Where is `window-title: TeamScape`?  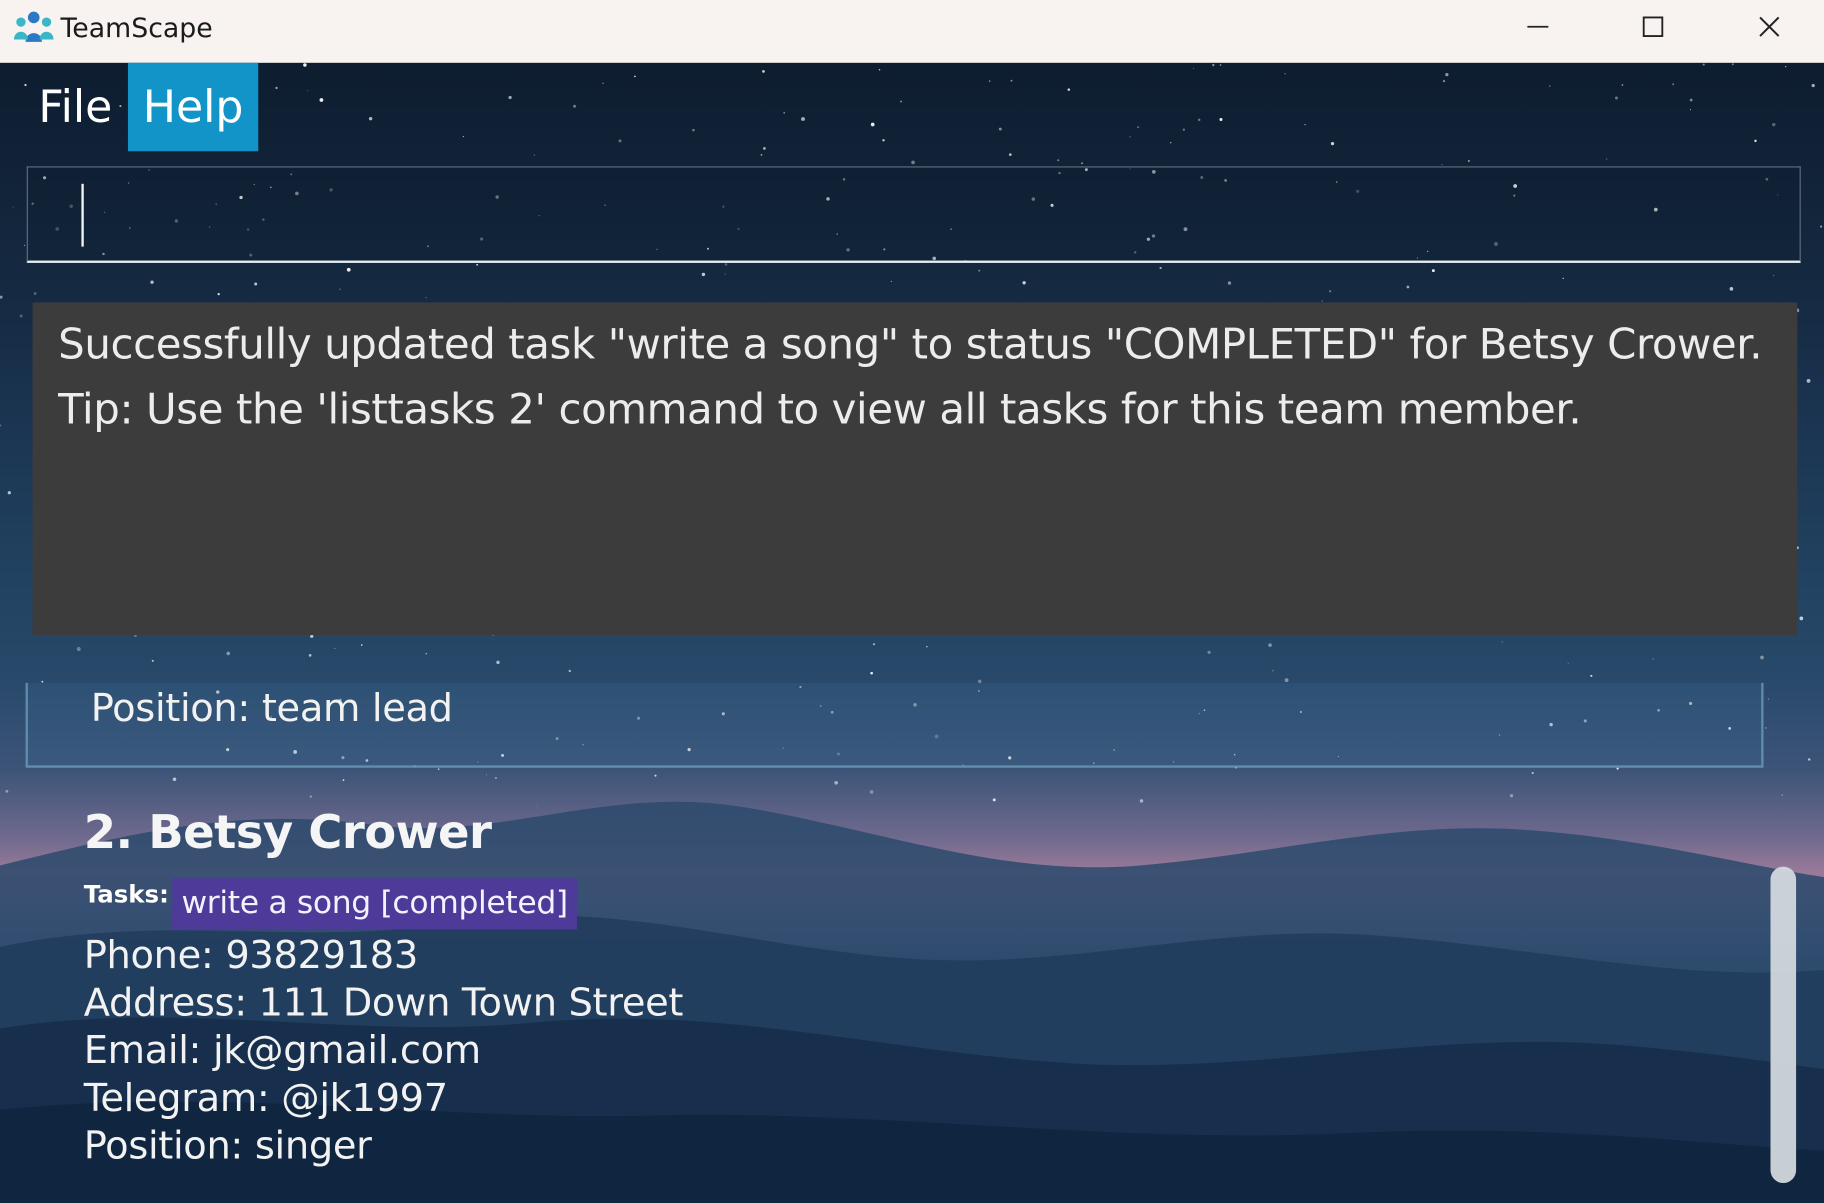 window-title: TeamScape is located at coordinates (136, 29).